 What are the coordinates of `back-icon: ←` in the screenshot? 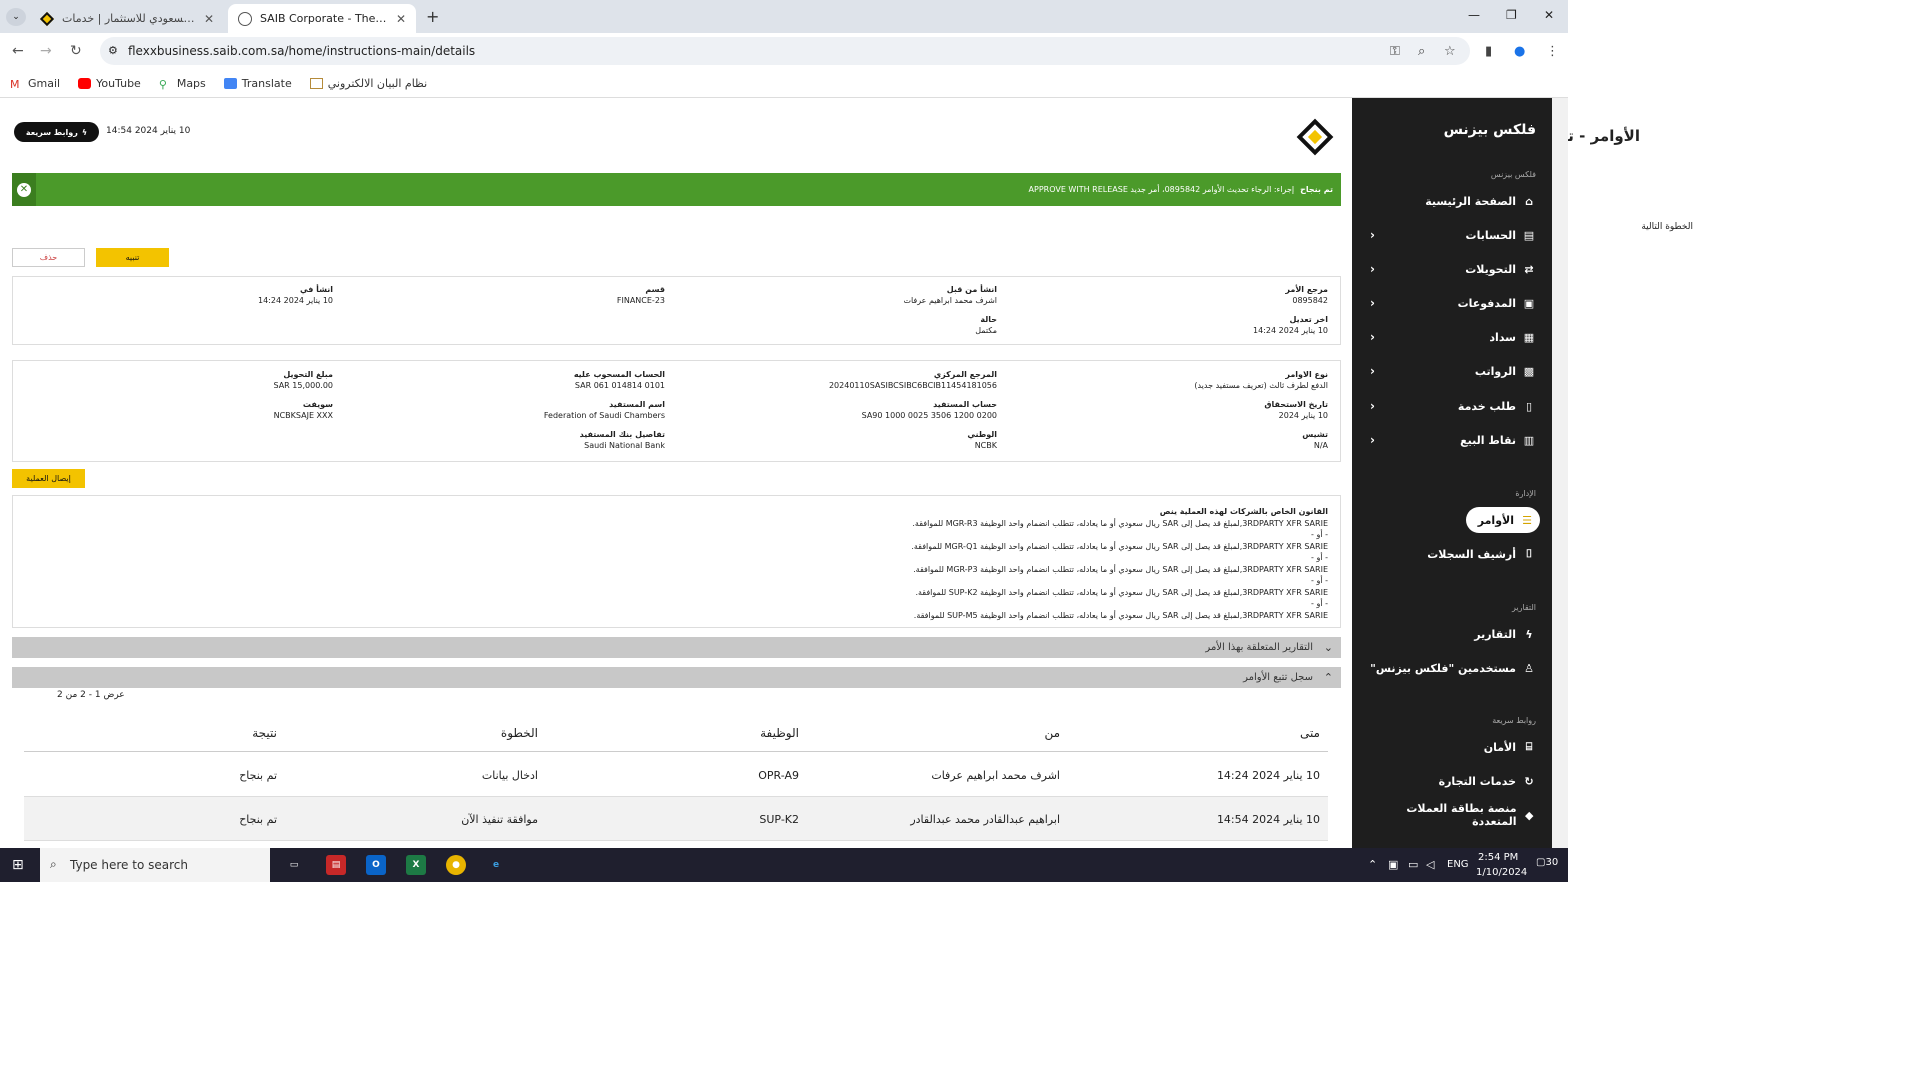 It's located at (18, 51).